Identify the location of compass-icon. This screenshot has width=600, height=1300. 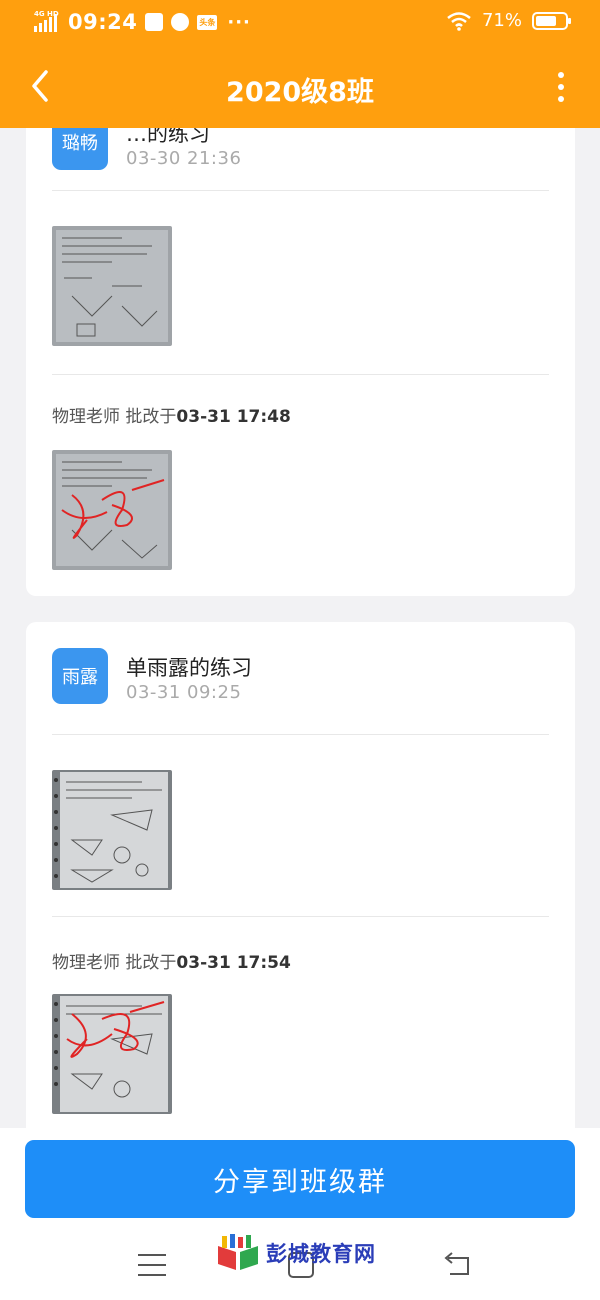
(180, 22).